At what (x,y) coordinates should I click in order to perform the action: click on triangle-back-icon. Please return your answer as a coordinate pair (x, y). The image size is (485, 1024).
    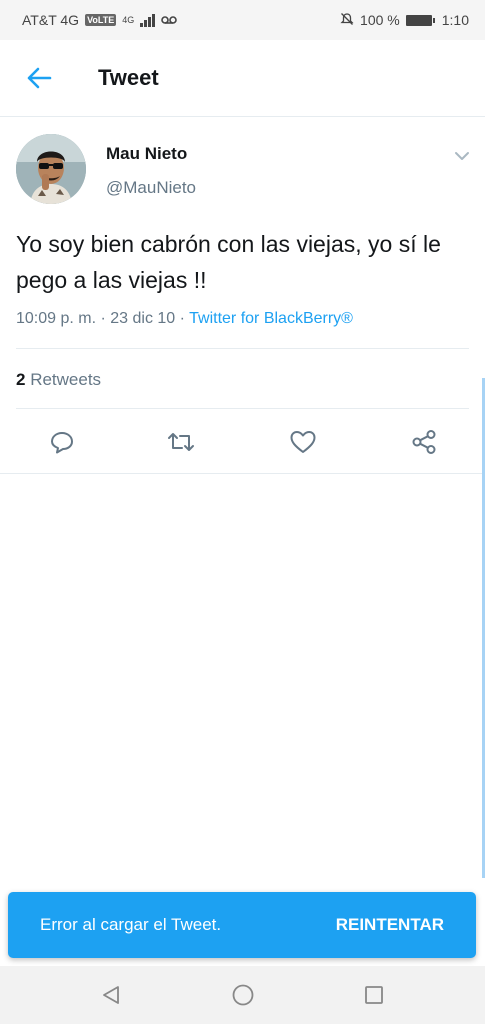
    Looking at the image, I should click on (111, 995).